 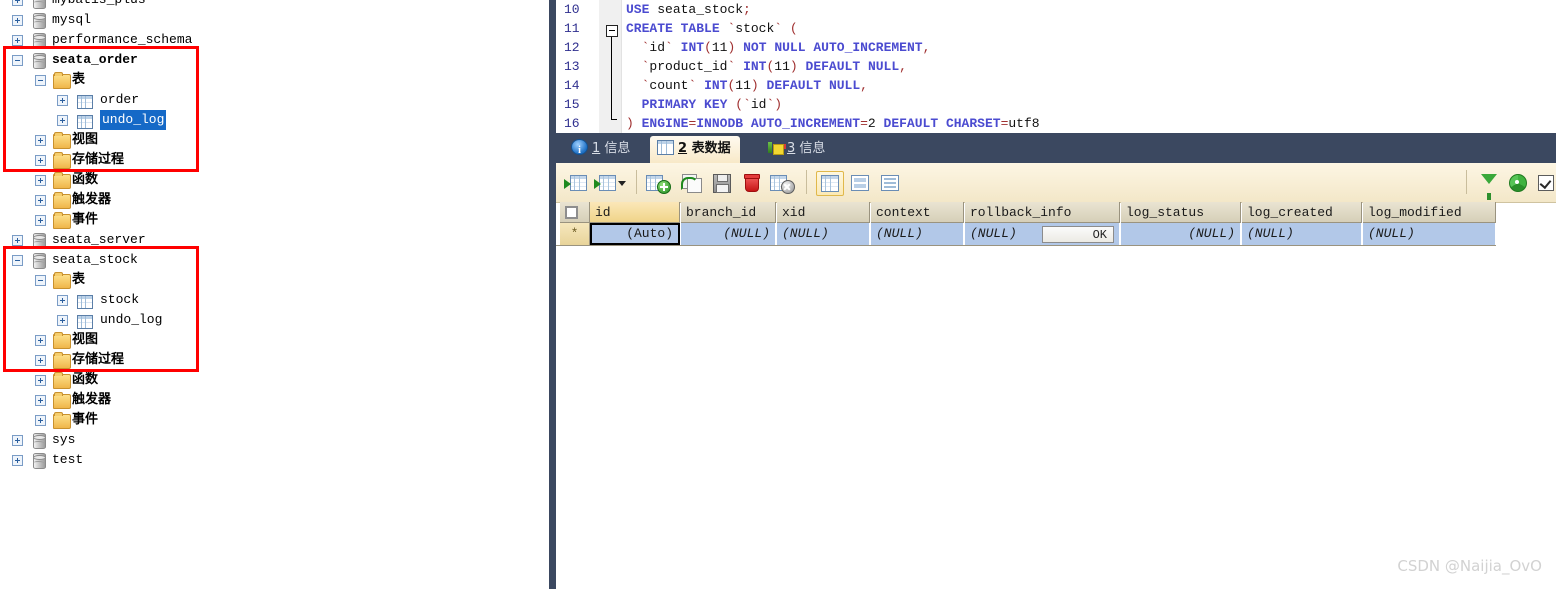 I want to click on tab-table-data: 2 表数据, so click(x=695, y=149).